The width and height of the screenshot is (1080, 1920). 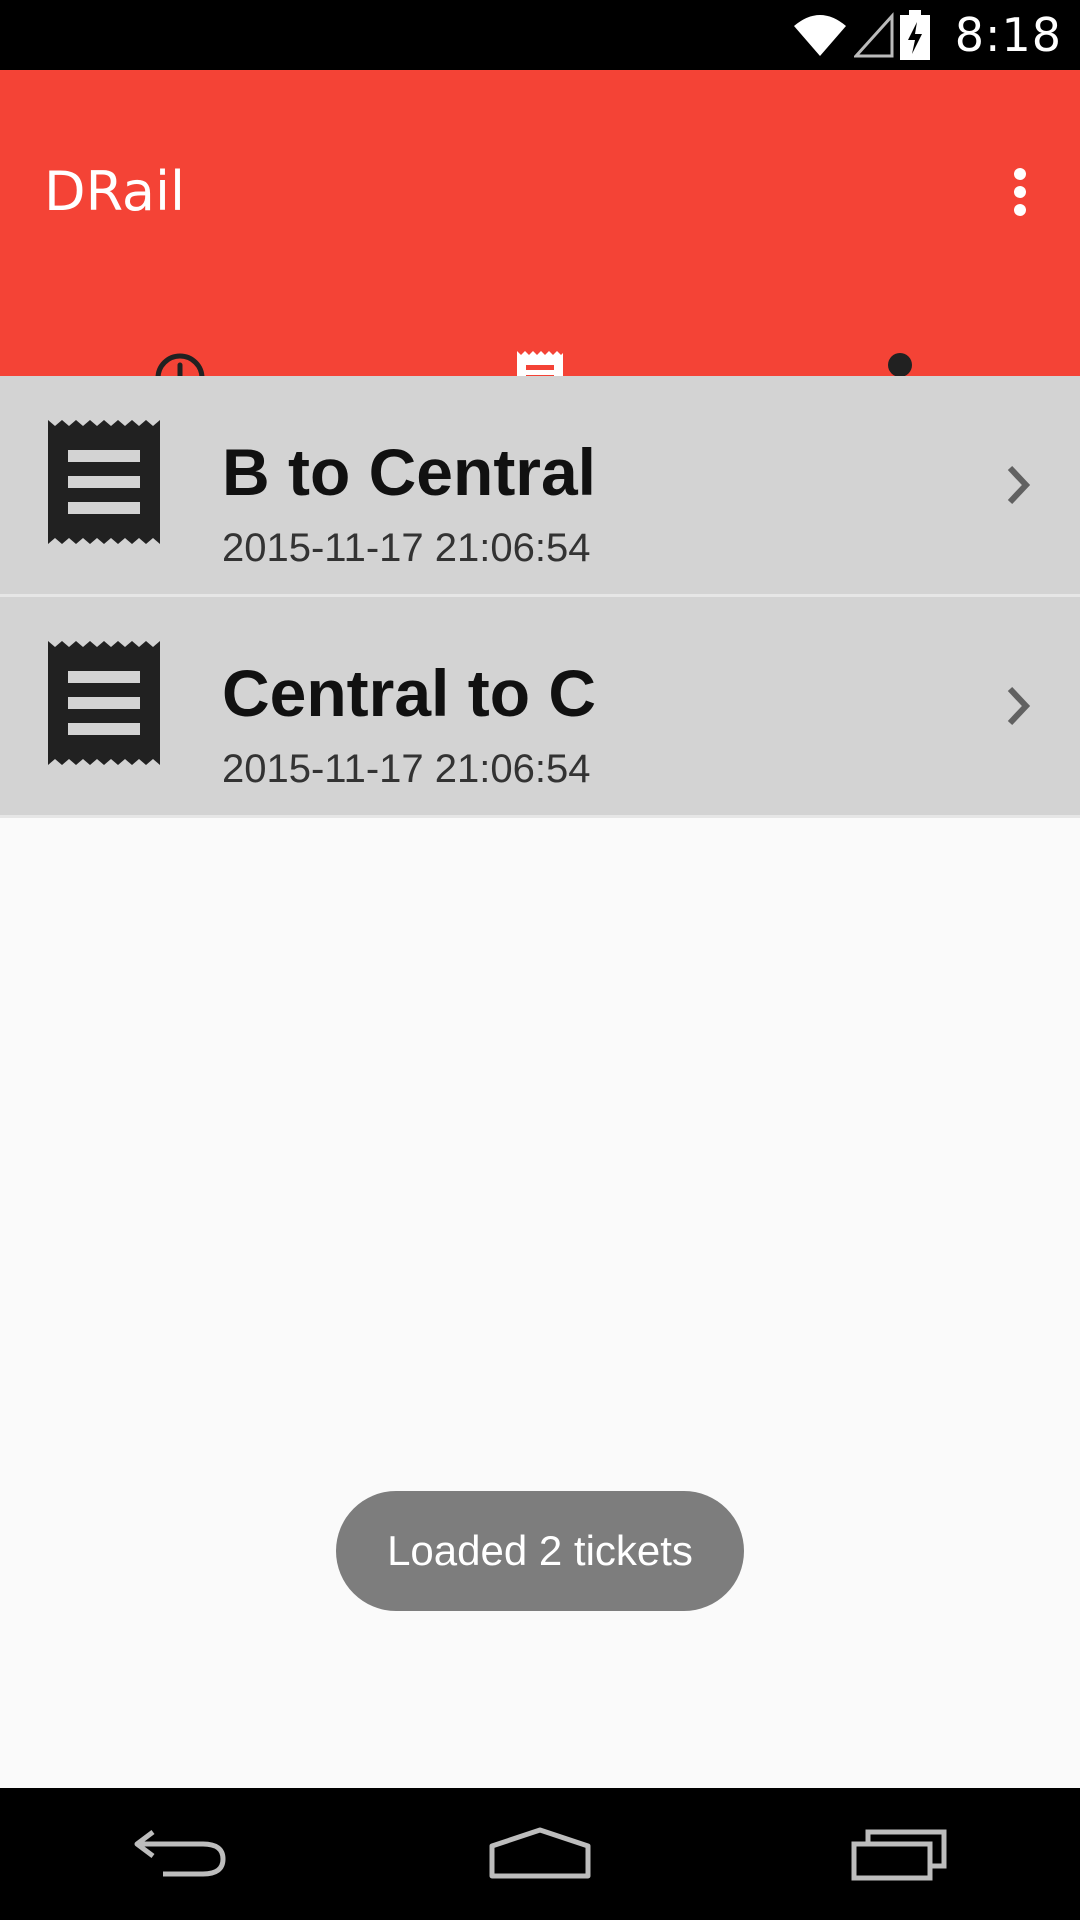 I want to click on ticket-route: B to Central, so click(x=409, y=472).